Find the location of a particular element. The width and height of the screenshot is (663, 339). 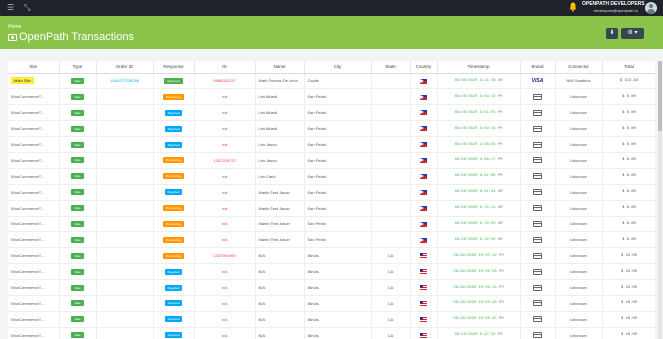

avatar is located at coordinates (651, 8).